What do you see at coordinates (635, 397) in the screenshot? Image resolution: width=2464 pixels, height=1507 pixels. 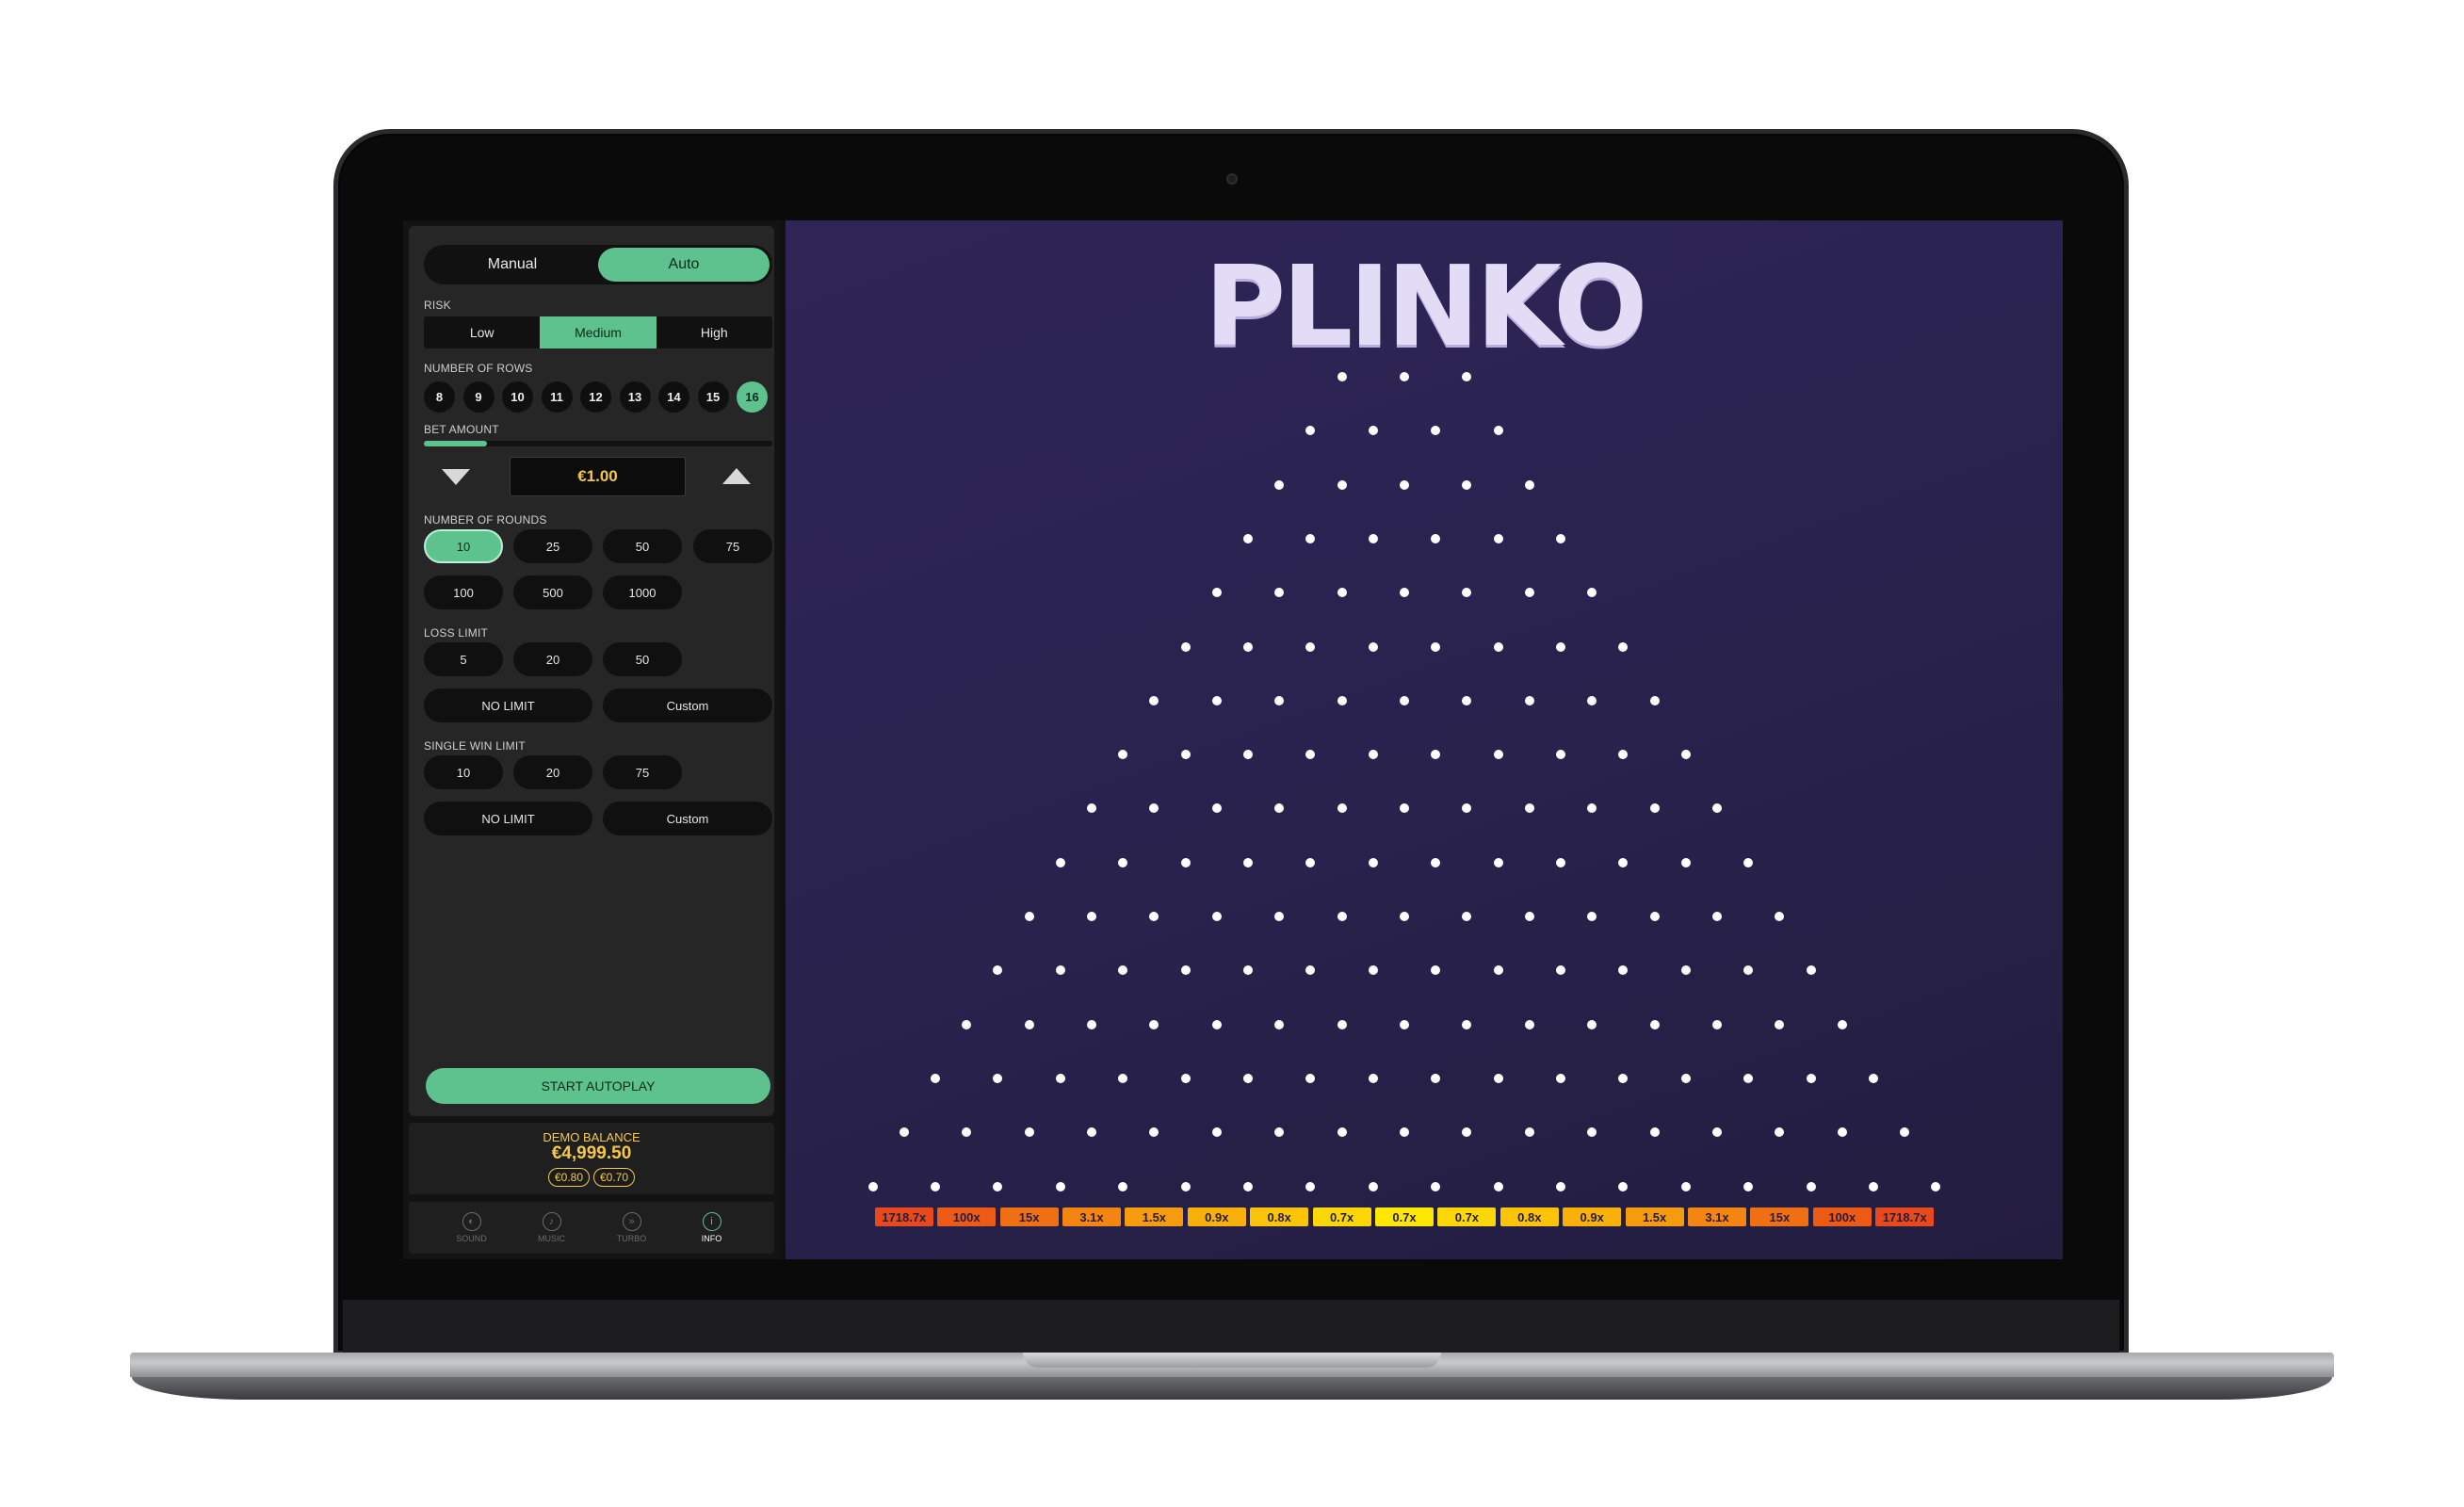 I see `rows-13-button: 13` at bounding box center [635, 397].